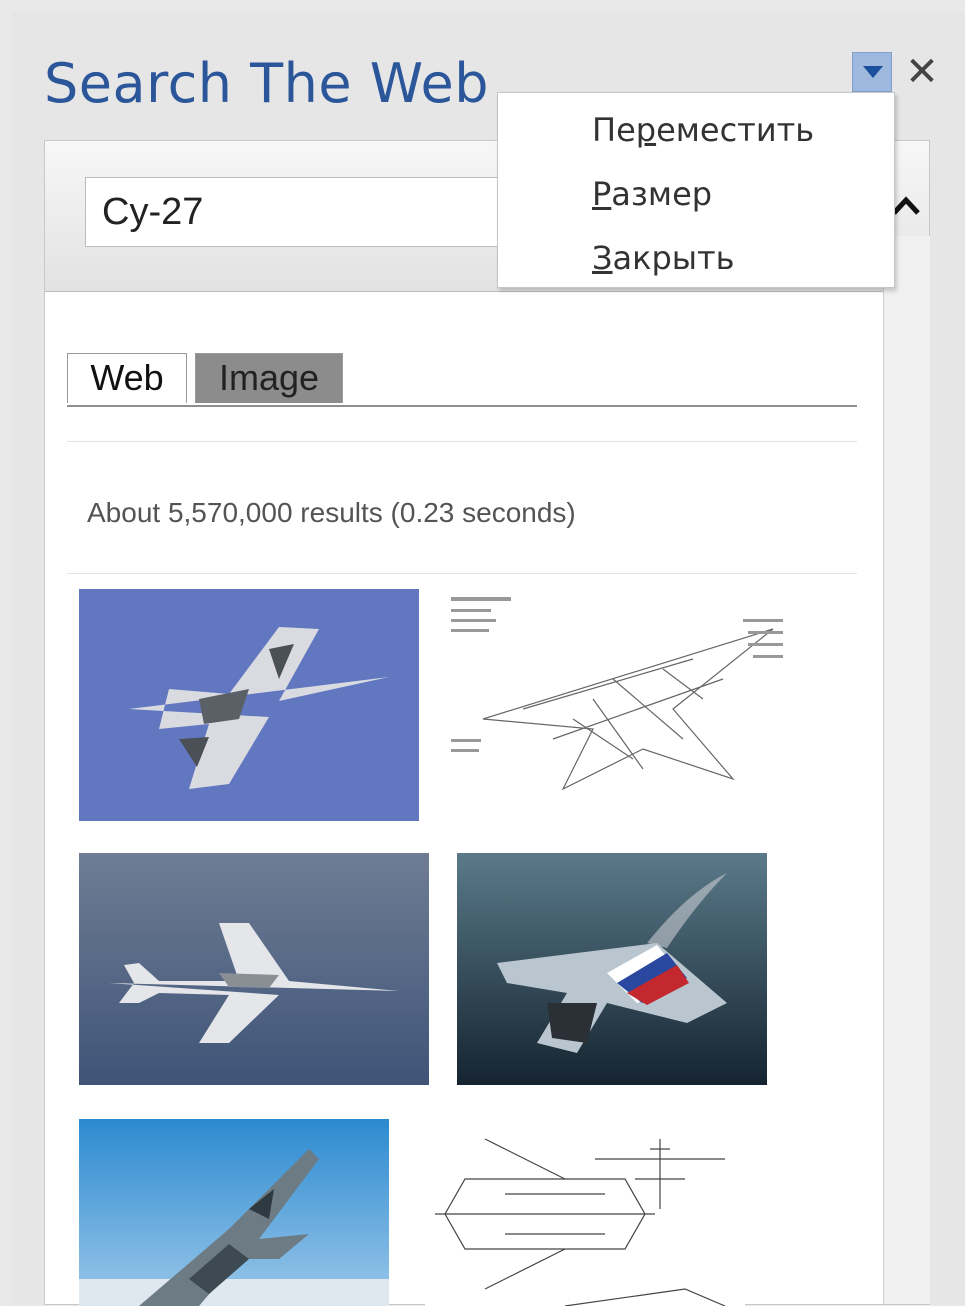  I want to click on pane-options-menu: Переместить Размер Закрыть, so click(696, 190).